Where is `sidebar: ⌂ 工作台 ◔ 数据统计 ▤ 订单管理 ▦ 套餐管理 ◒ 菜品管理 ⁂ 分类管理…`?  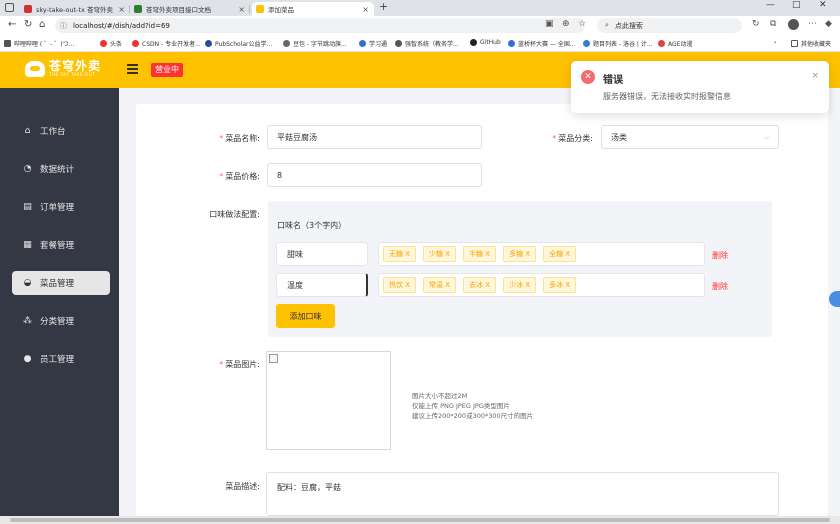 sidebar: ⌂ 工作台 ◔ 数据统计 ▤ 订单管理 ▦ 套餐管理 ◒ 菜品管理 ⁂ 分类管理… is located at coordinates (59, 302).